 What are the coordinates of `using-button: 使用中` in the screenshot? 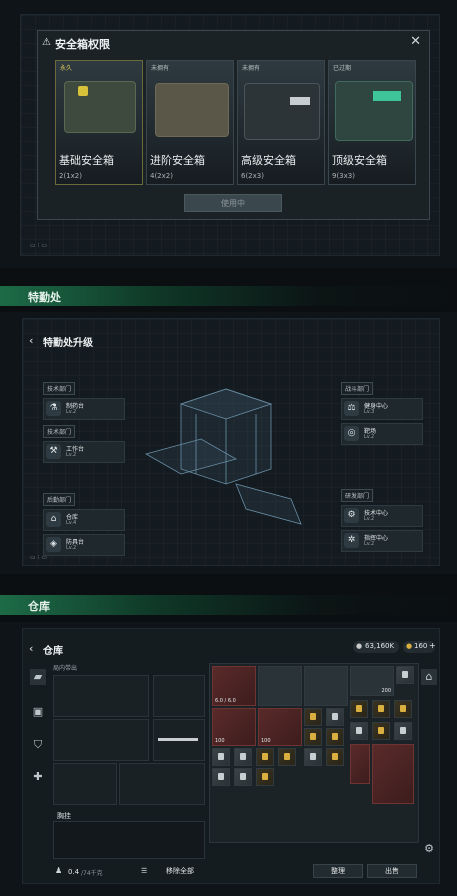 It's located at (233, 203).